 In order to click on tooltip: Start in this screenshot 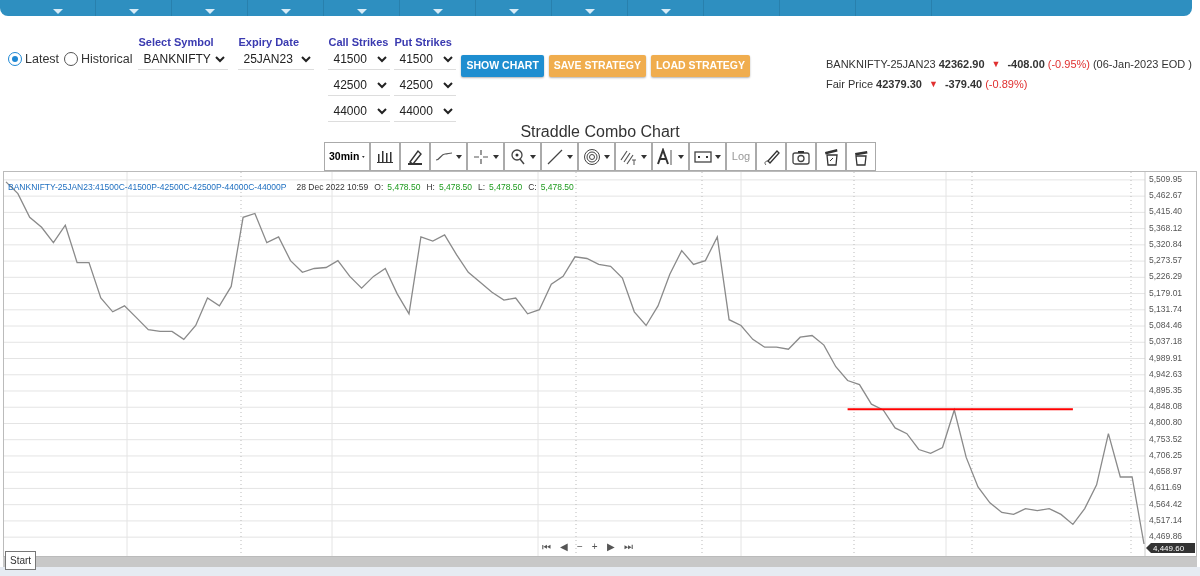, I will do `click(21, 560)`.